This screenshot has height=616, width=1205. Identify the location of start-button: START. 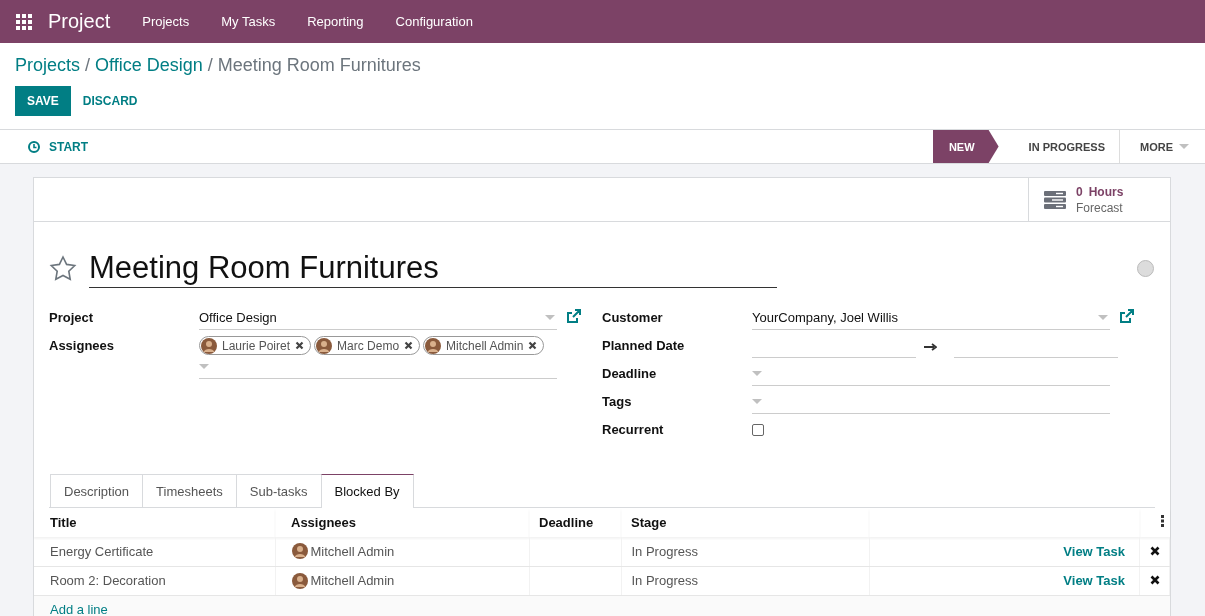
(44, 146).